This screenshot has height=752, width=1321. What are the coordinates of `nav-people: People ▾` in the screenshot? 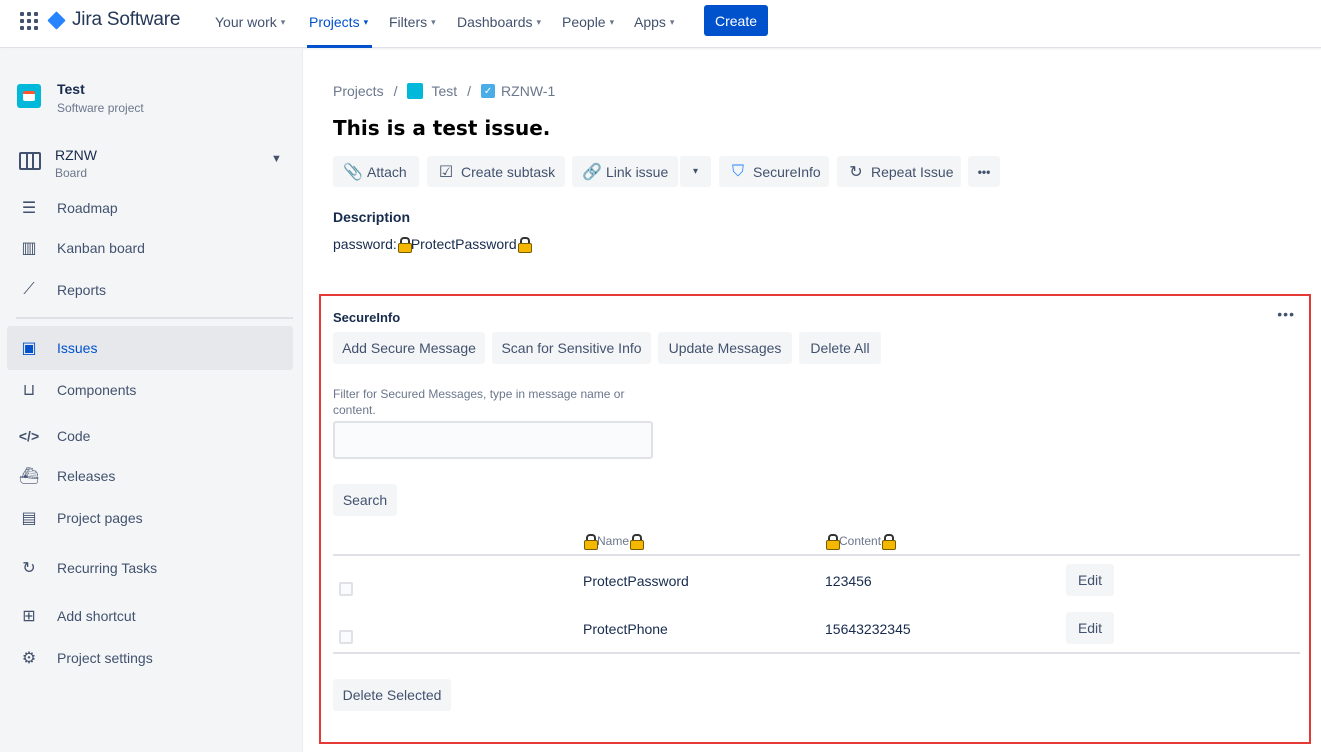 It's located at (588, 22).